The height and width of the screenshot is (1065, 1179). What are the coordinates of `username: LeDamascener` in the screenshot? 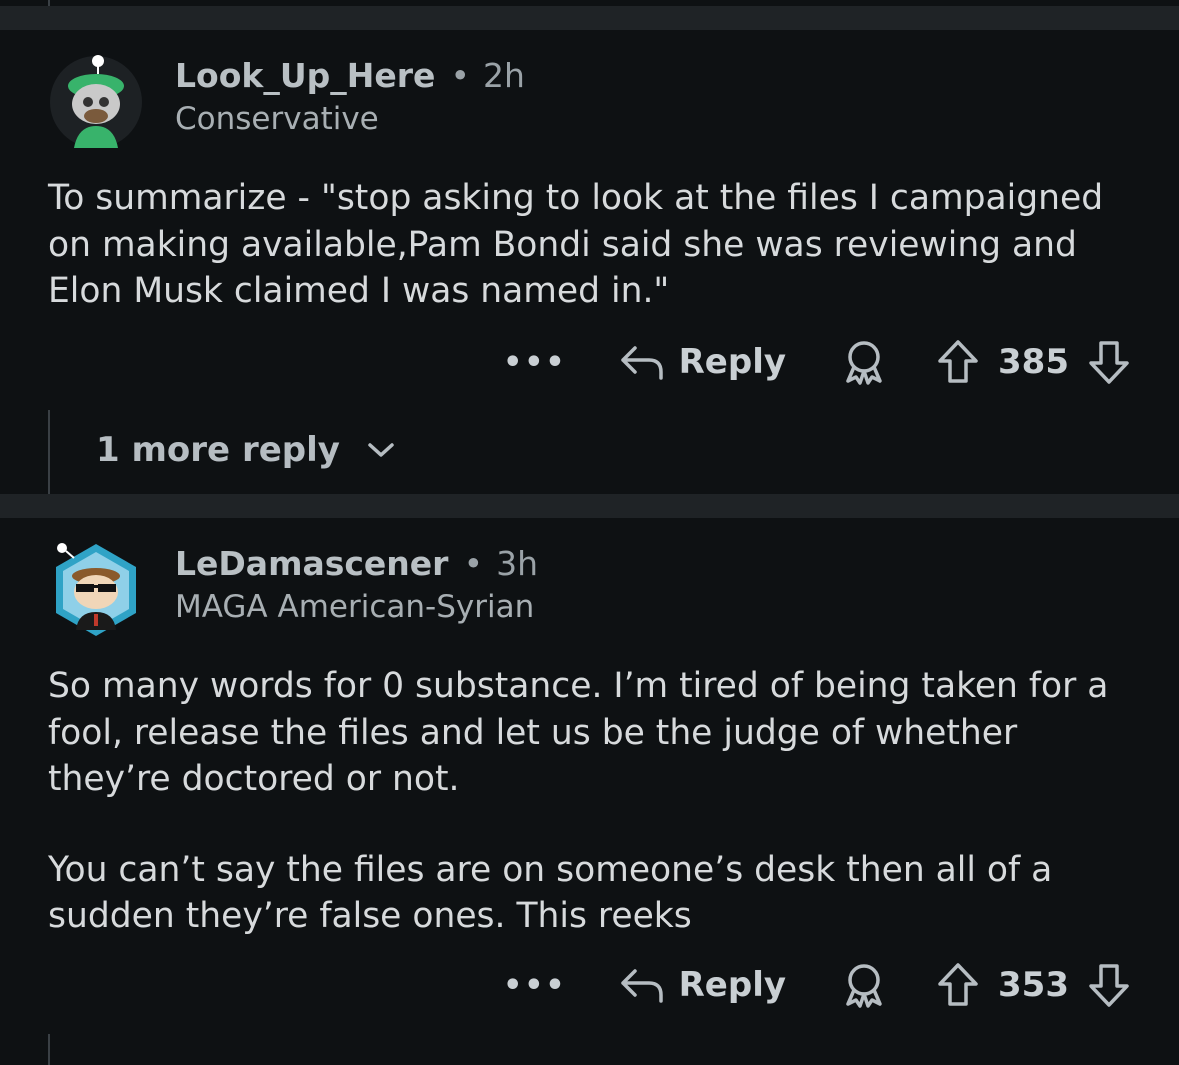 It's located at (311, 563).